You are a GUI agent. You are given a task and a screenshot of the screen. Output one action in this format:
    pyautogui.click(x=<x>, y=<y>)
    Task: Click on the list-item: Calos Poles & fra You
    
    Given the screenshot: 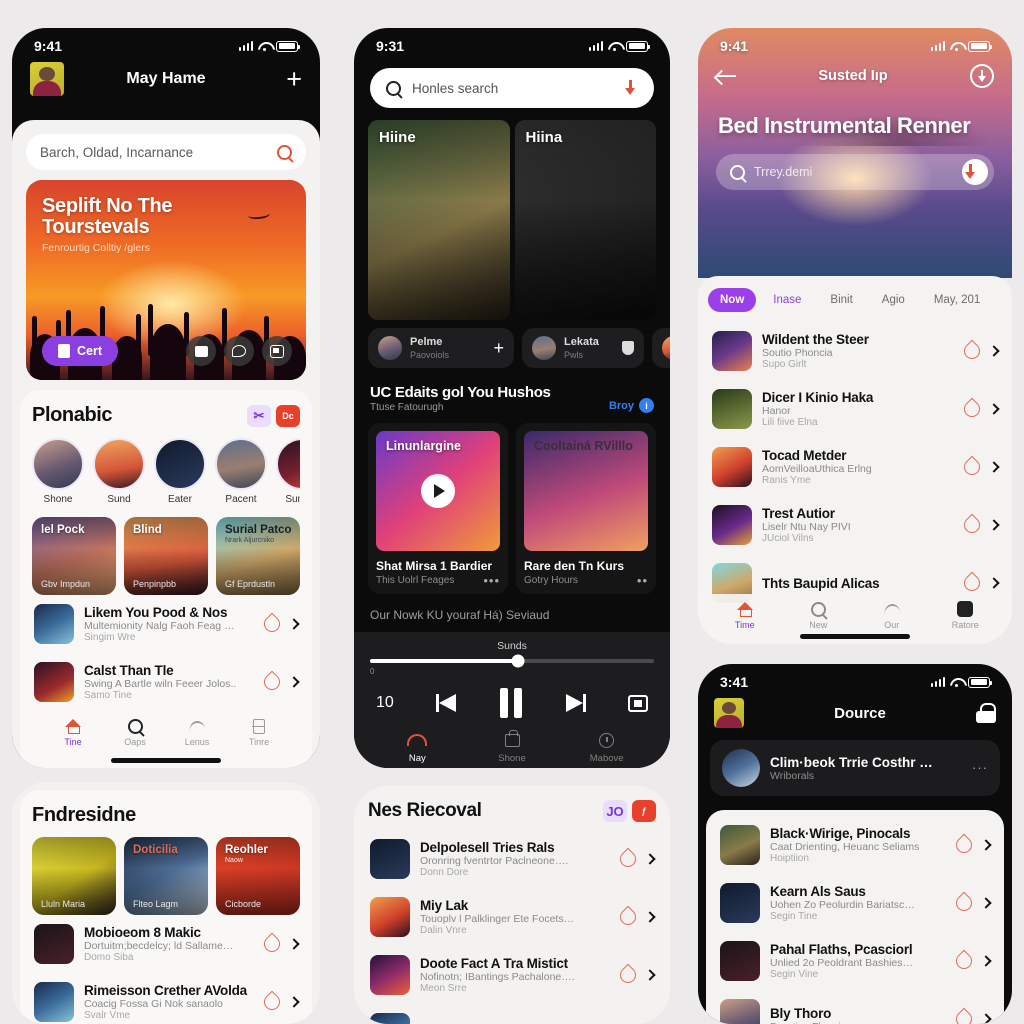 What is the action you would take?
    pyautogui.click(x=512, y=1014)
    